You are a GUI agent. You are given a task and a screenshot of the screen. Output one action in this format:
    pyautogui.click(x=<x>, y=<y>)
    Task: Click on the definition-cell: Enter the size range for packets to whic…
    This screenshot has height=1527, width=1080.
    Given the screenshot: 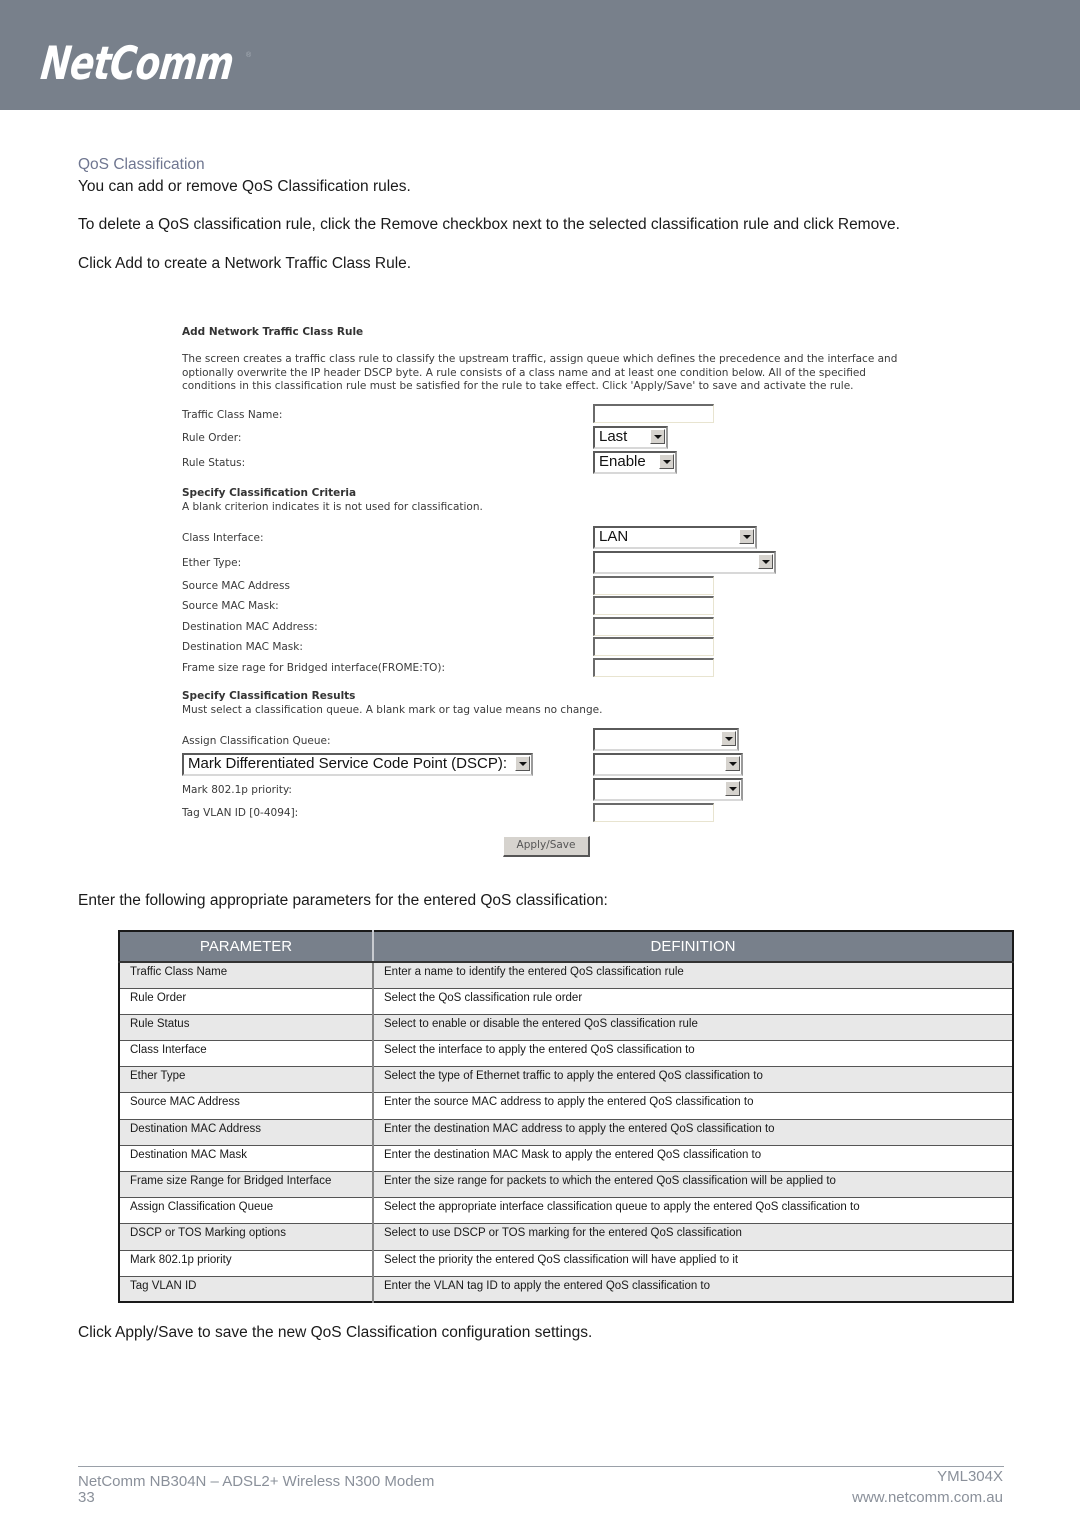 What is the action you would take?
    pyautogui.click(x=693, y=1184)
    